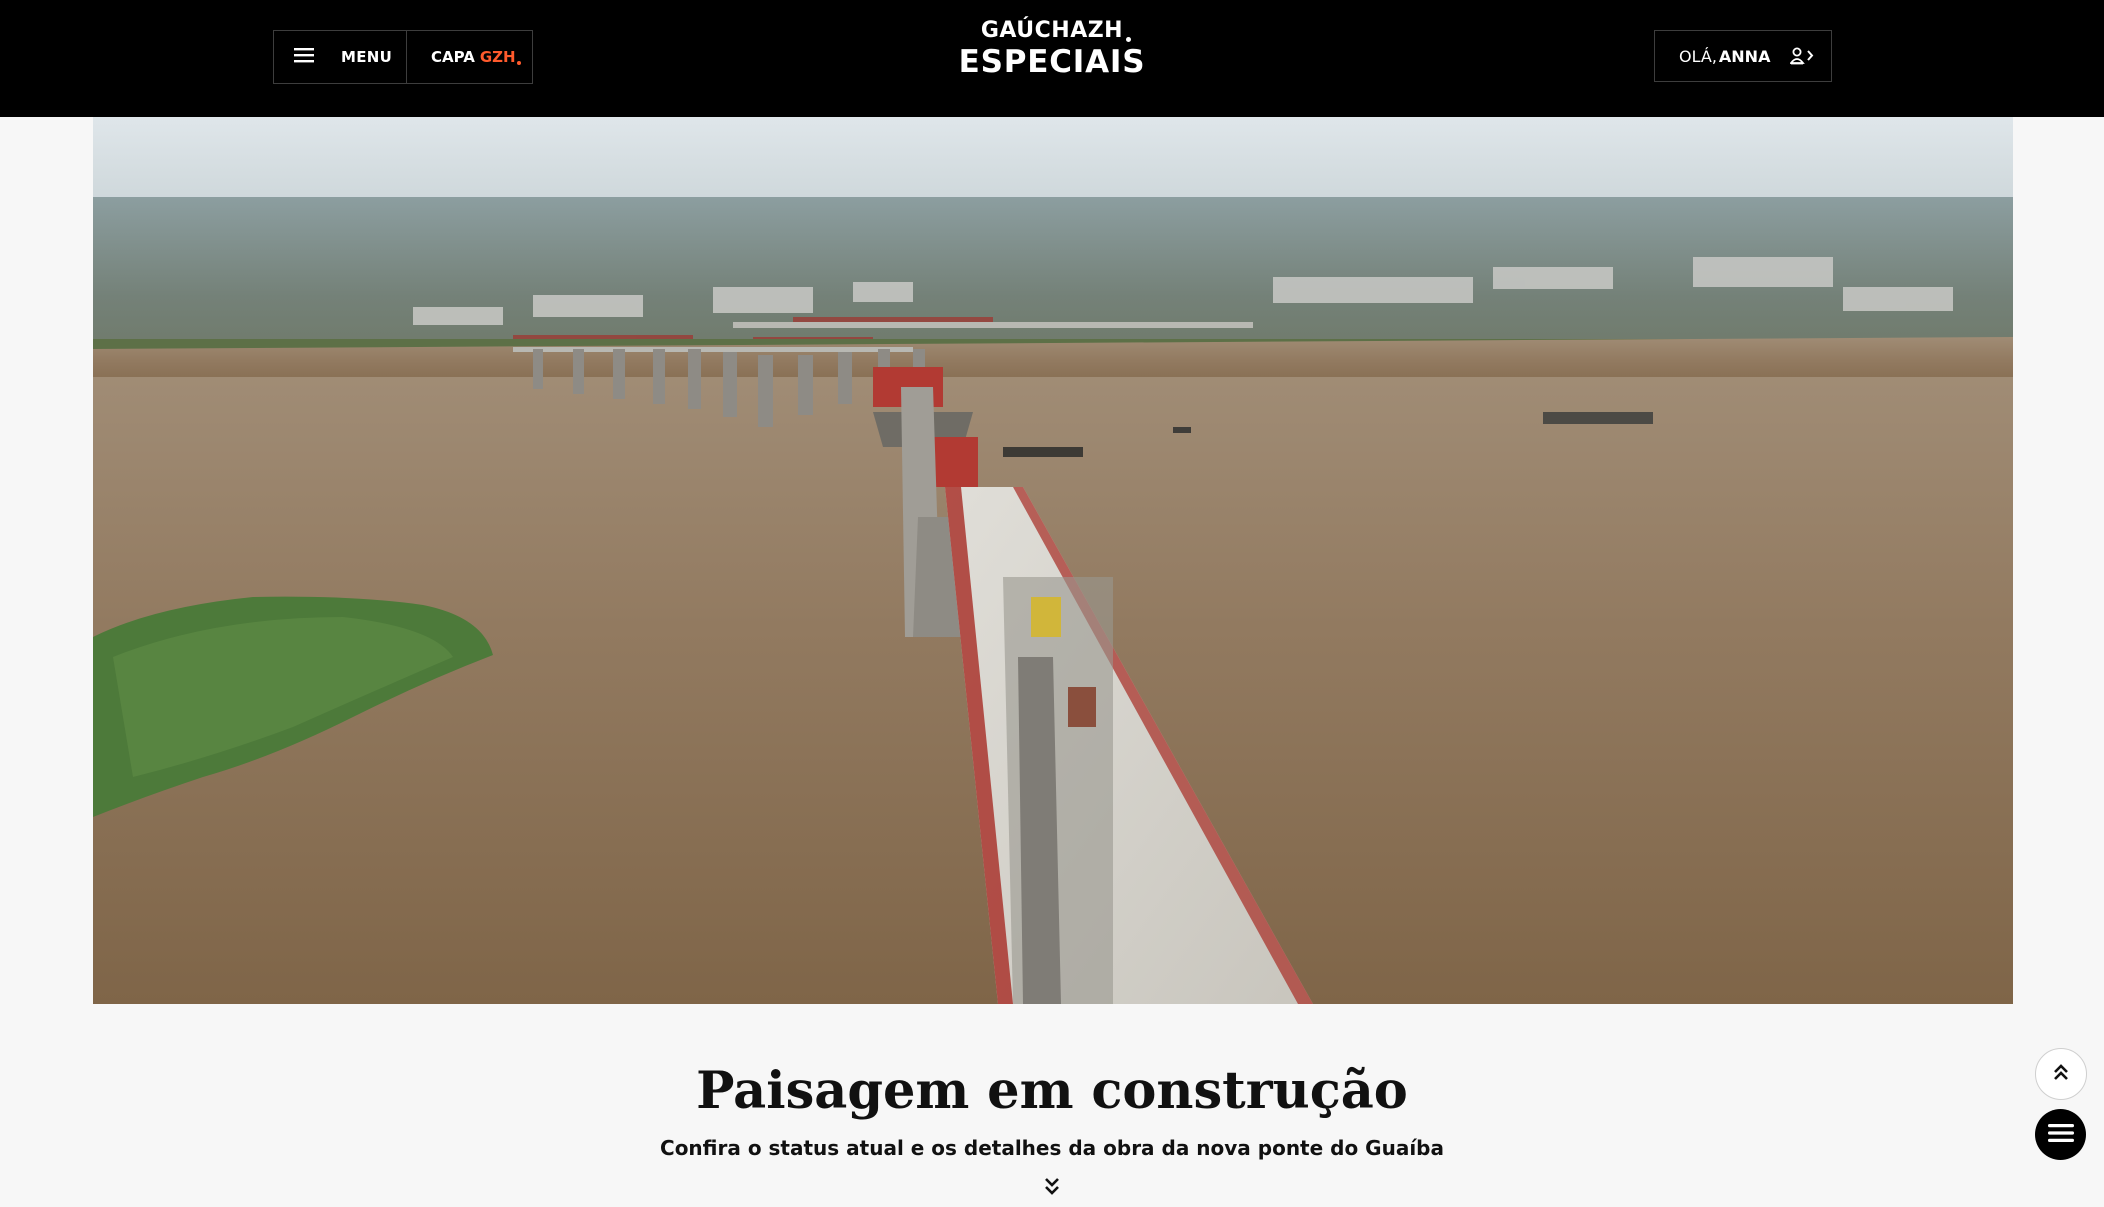 The image size is (2104, 1207). Describe the element at coordinates (1056, 30) in the screenshot. I see `logo-brand: GAÚCHAZH` at that location.